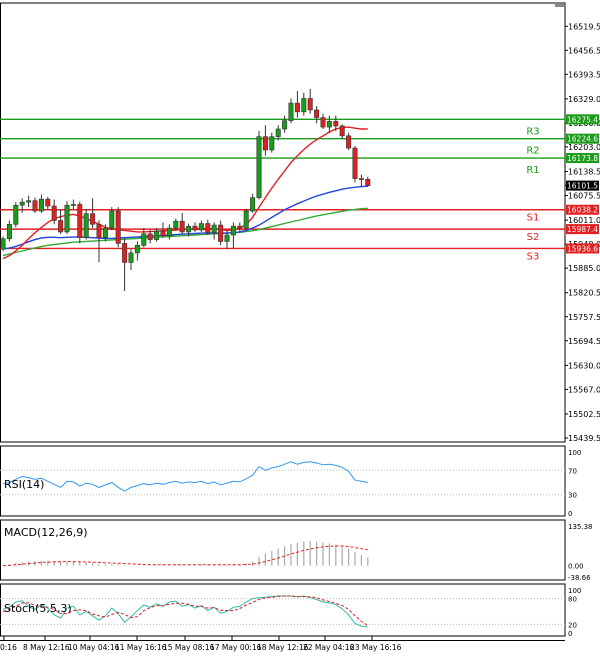 This screenshot has width=600, height=658. Describe the element at coordinates (24, 484) in the screenshot. I see `rsi-label: RSI(14)` at that location.